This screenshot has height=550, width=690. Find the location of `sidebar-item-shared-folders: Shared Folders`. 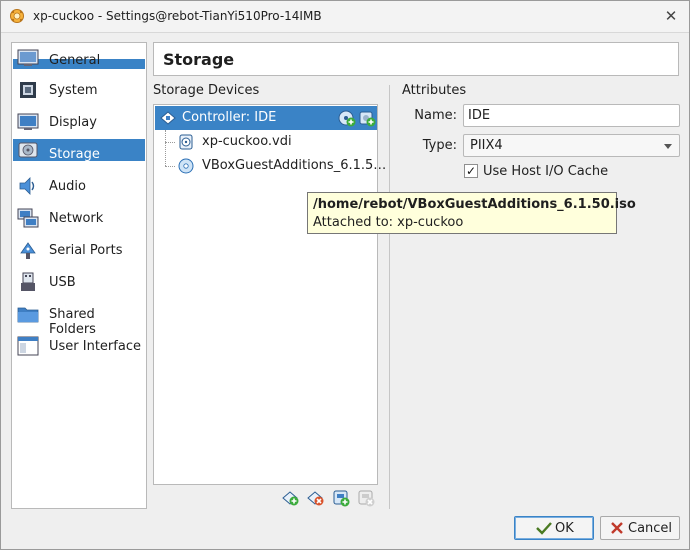

sidebar-item-shared-folders: Shared Folders is located at coordinates (79, 320).